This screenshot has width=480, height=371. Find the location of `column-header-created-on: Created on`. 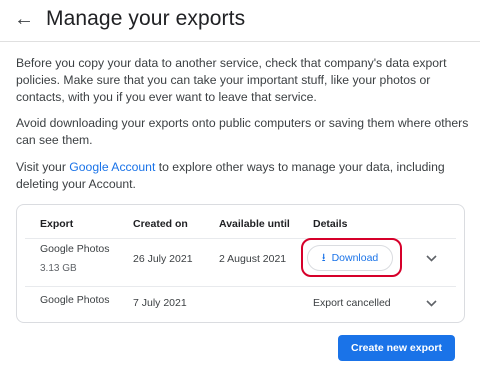

column-header-created-on: Created on is located at coordinates (160, 224).